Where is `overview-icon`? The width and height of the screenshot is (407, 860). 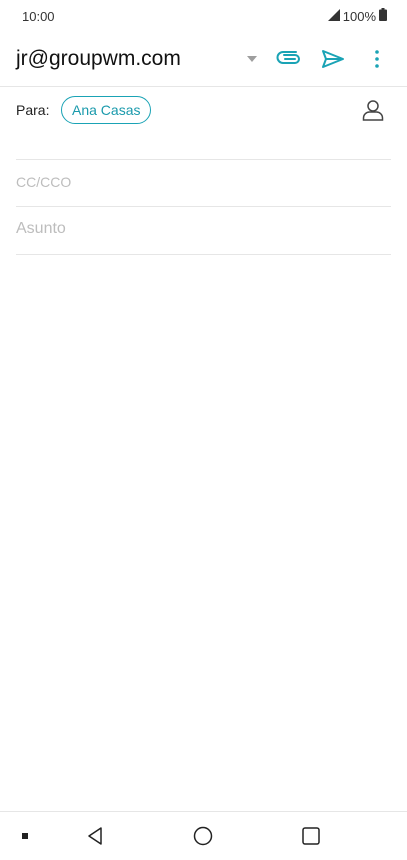 overview-icon is located at coordinates (311, 836).